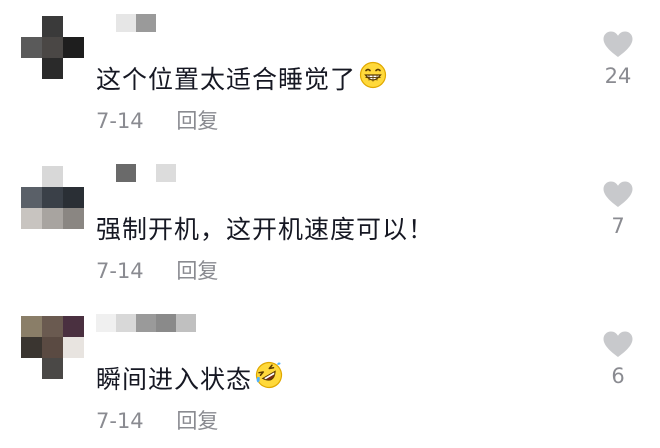  Describe the element at coordinates (618, 359) in the screenshot. I see `like-button: 6` at that location.